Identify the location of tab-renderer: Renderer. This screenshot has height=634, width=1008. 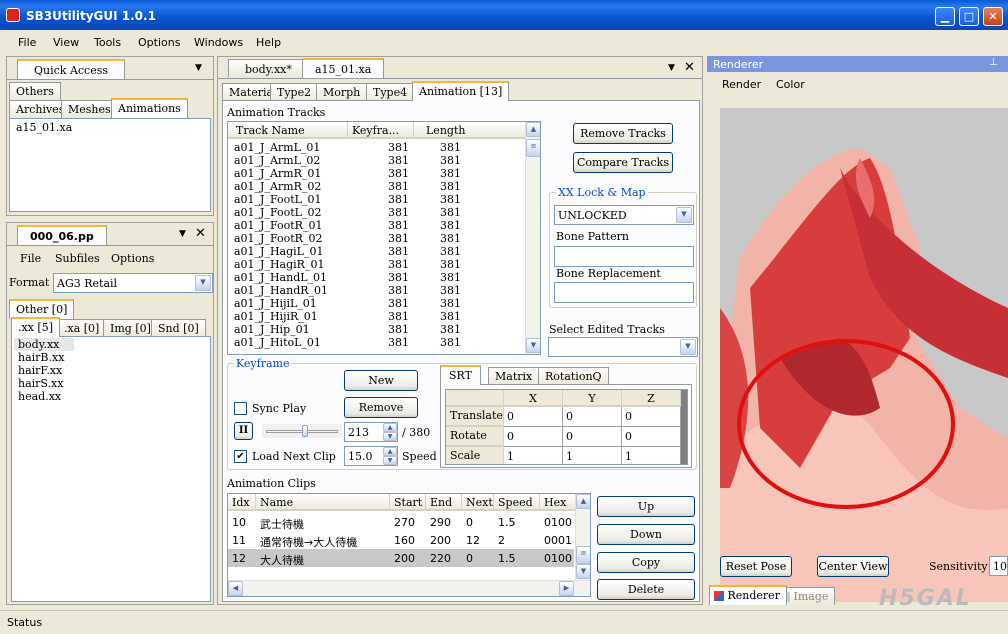
(748, 595).